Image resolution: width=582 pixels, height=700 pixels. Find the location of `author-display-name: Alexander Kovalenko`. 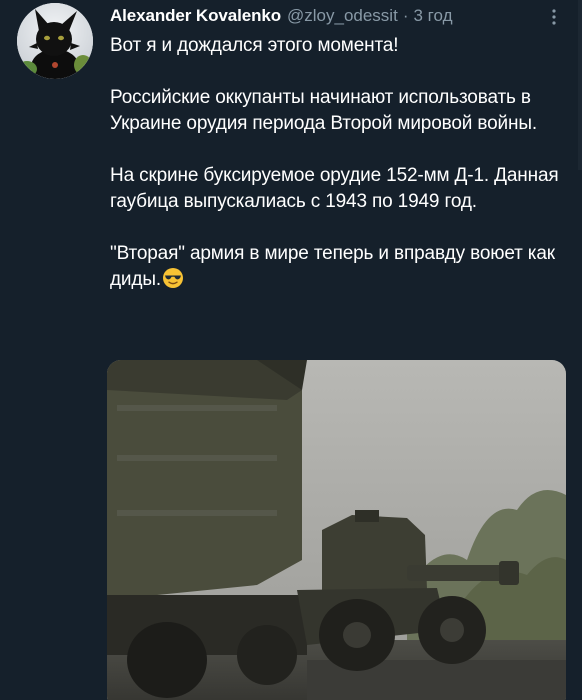

author-display-name: Alexander Kovalenko is located at coordinates (195, 16).